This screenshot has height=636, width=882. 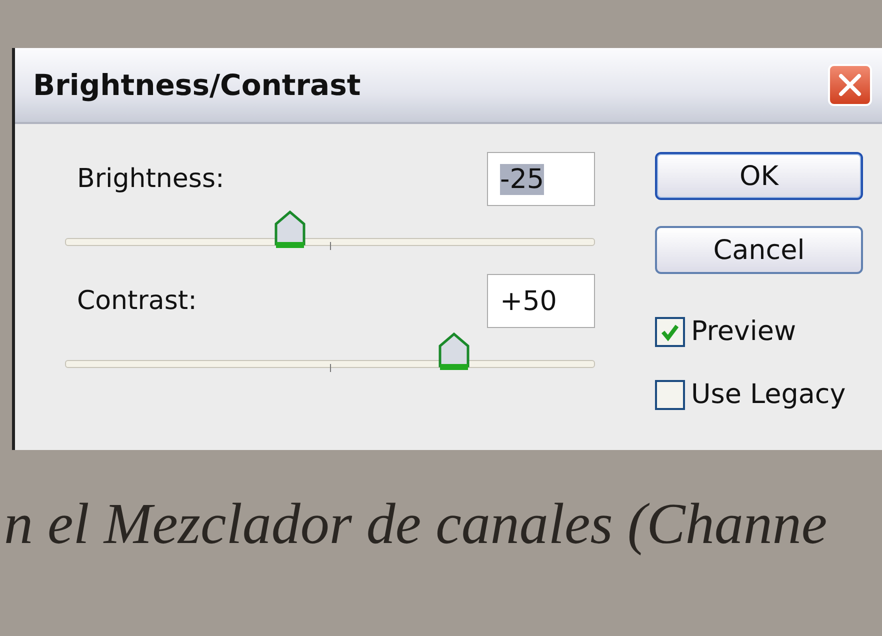 What do you see at coordinates (768, 394) in the screenshot?
I see `checkbox-label: Use Legacy` at bounding box center [768, 394].